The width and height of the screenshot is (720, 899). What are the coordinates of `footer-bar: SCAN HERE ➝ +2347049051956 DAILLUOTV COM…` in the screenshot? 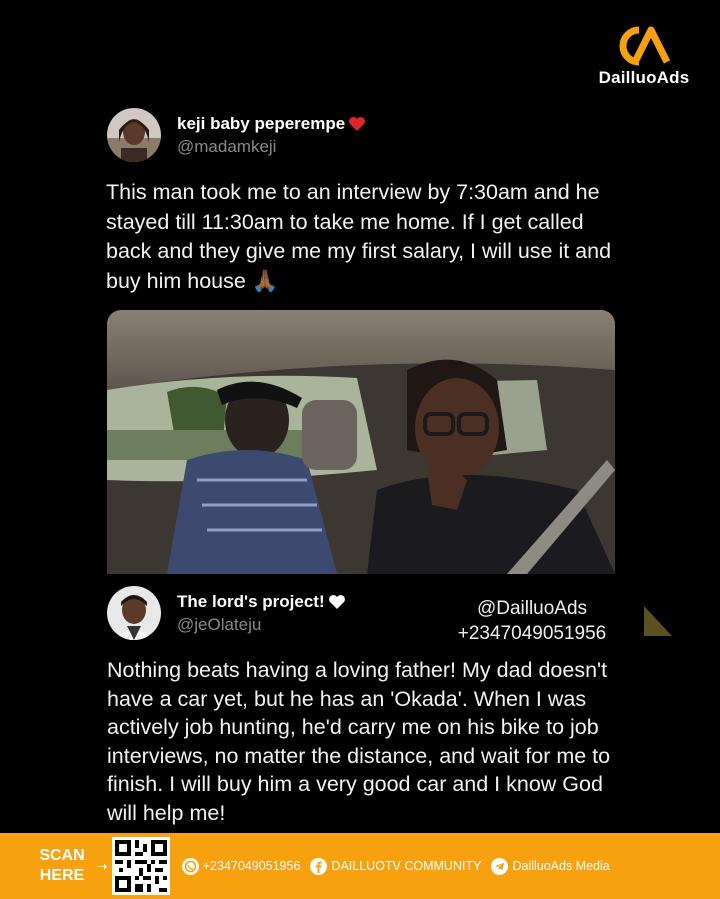 It's located at (360, 866).